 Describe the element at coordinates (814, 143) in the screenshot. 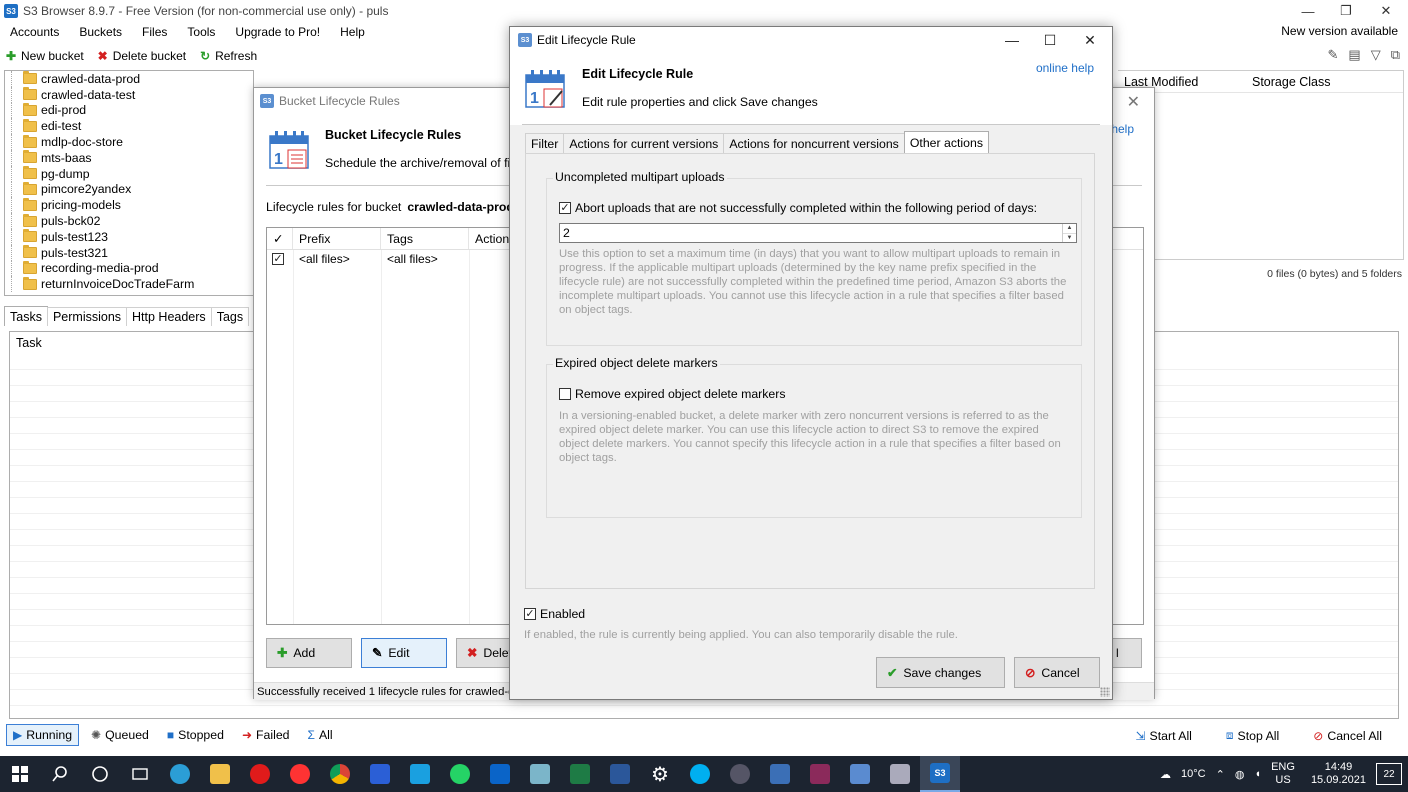

I see `tab-noncurrent-versions: Actions for noncurrent versions` at that location.